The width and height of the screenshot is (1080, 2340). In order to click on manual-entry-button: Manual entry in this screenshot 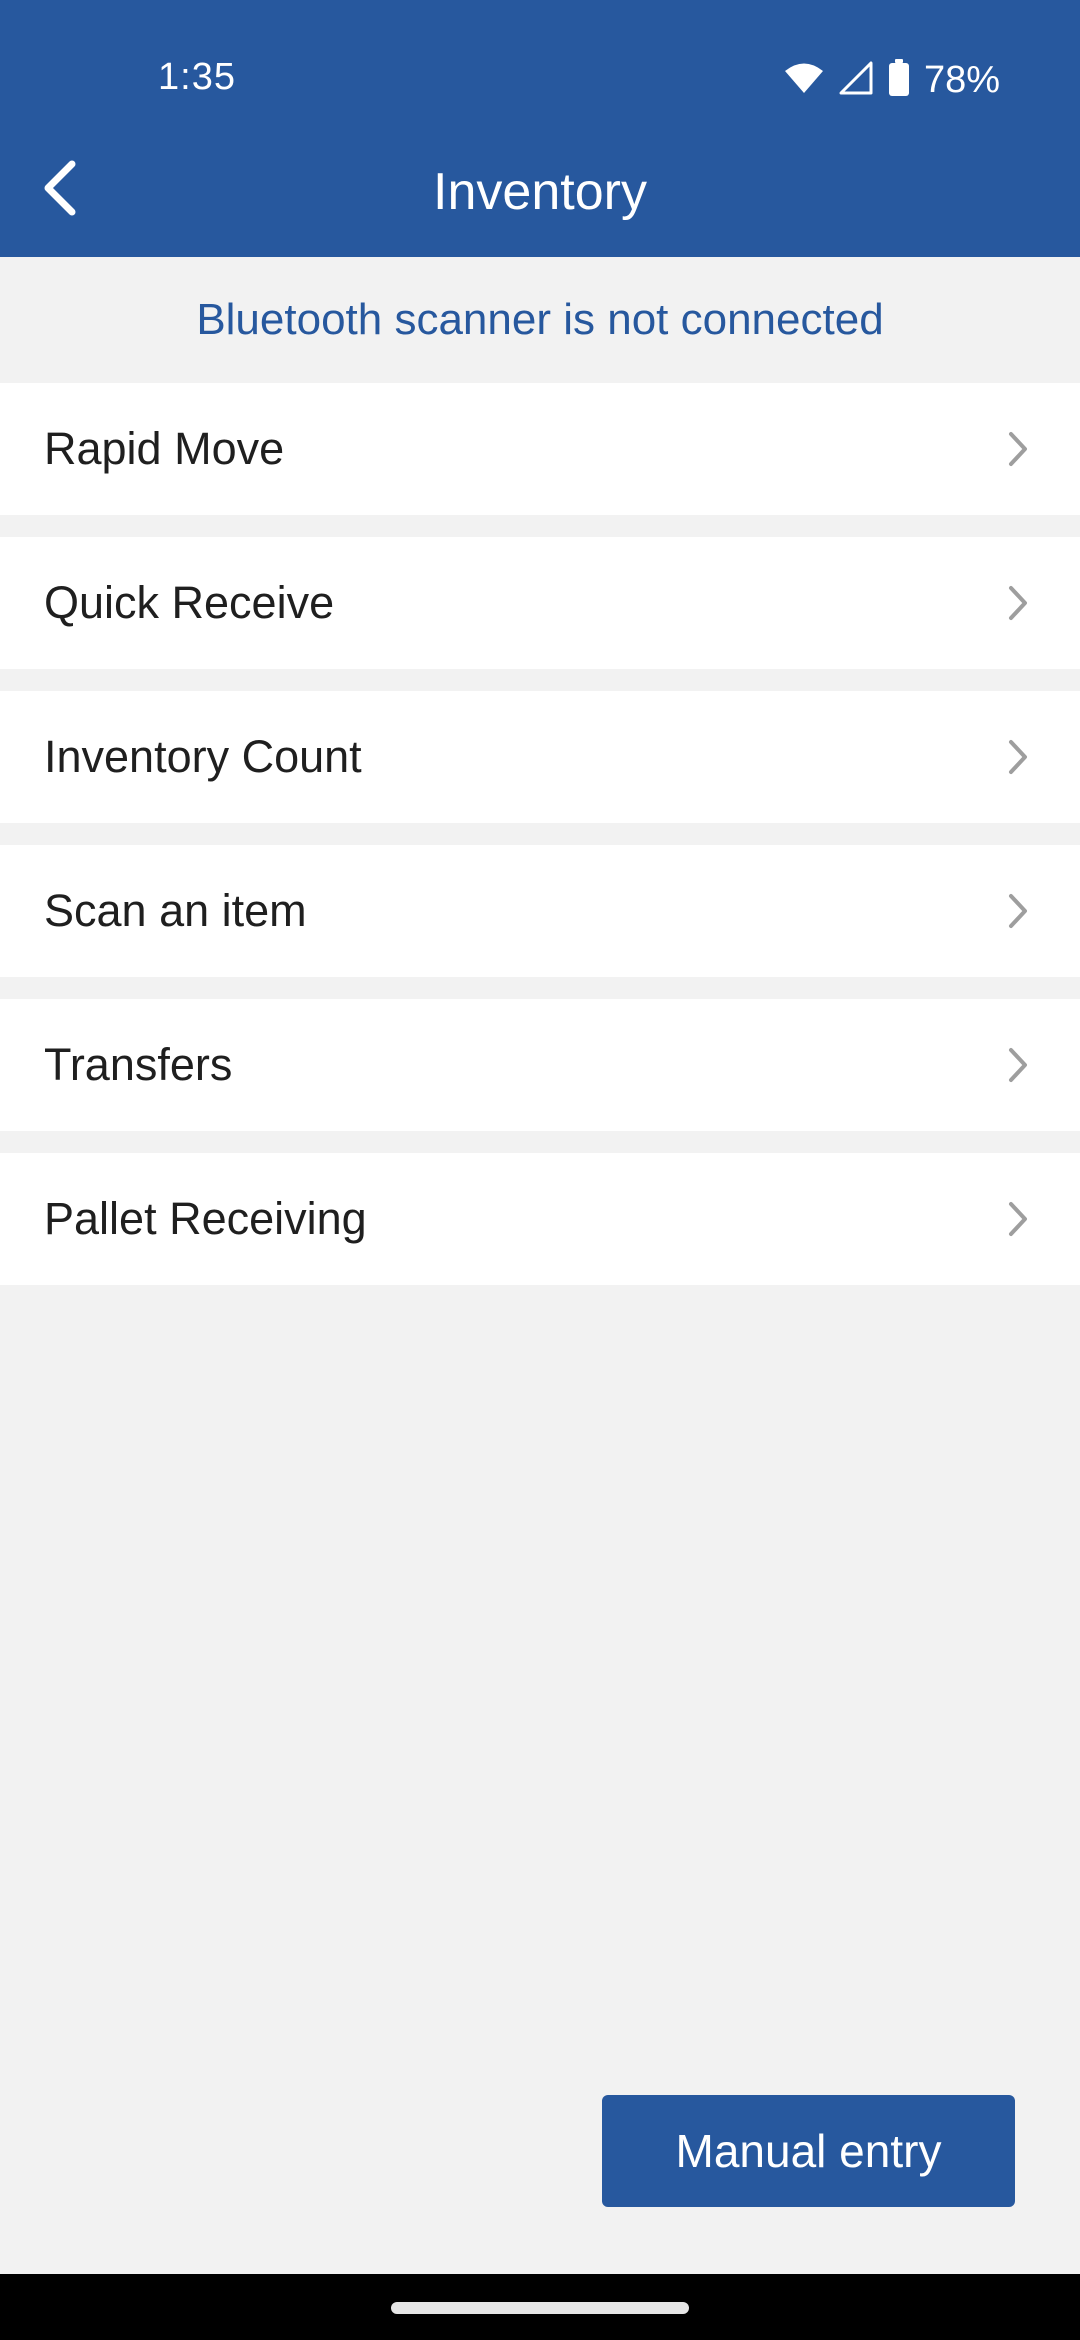, I will do `click(808, 2151)`.